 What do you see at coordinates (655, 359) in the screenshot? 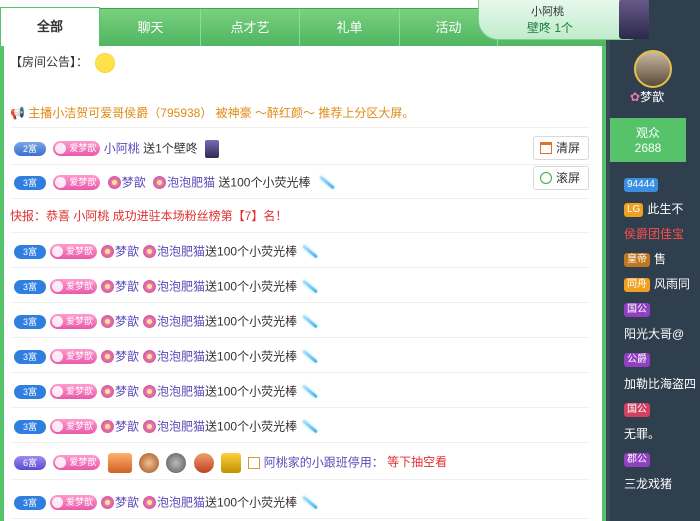
I see `audience-item: 公爵` at bounding box center [655, 359].